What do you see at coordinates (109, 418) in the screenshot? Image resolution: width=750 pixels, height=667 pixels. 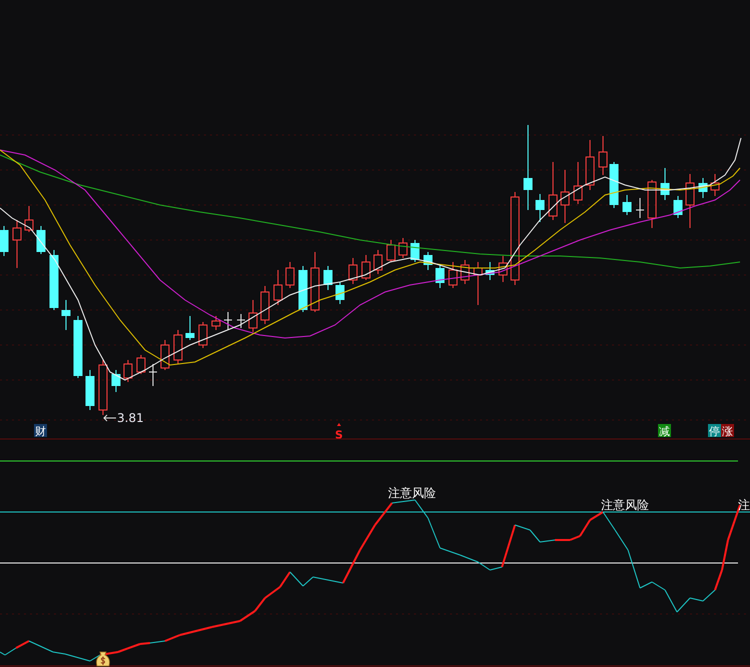 I see `left-arrow-icon` at bounding box center [109, 418].